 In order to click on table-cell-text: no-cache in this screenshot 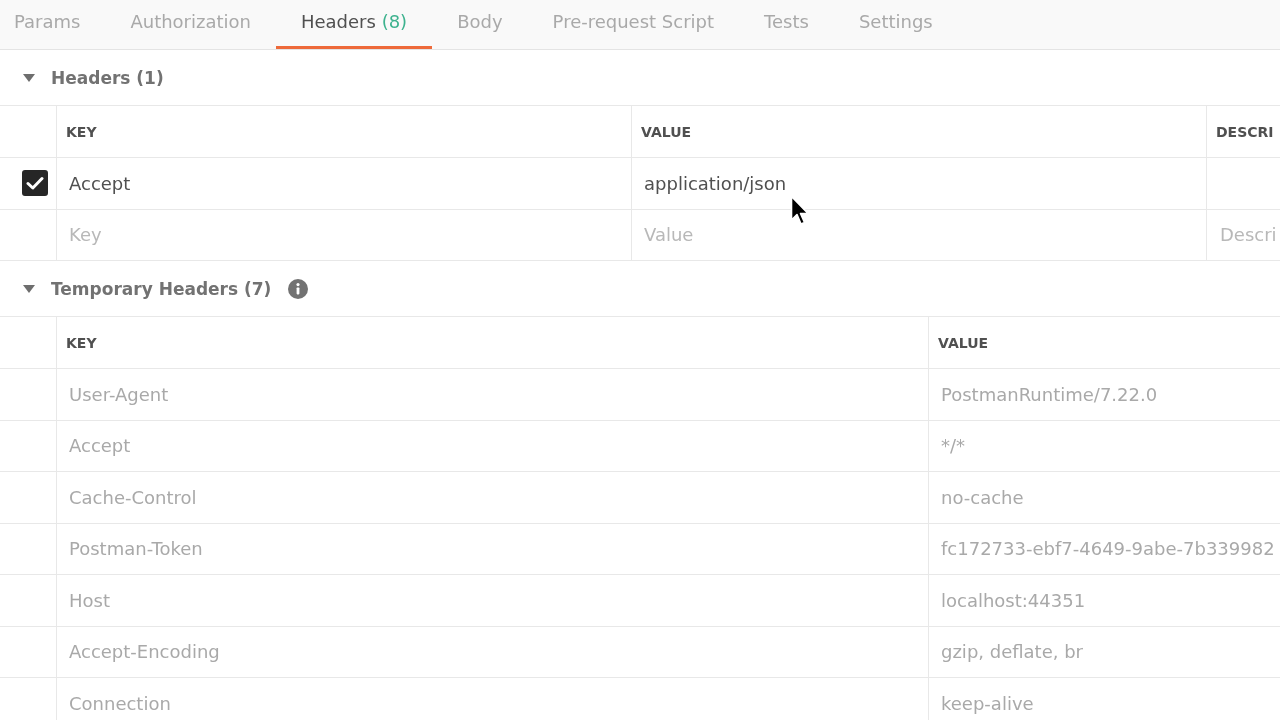, I will do `click(982, 497)`.